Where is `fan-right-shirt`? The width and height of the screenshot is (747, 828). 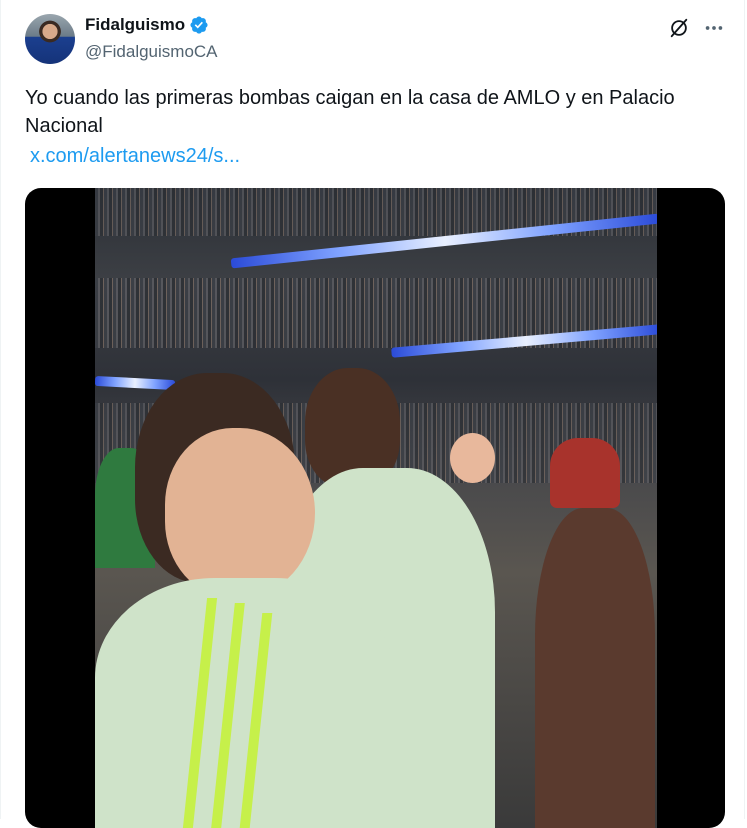
fan-right-shirt is located at coordinates (595, 668).